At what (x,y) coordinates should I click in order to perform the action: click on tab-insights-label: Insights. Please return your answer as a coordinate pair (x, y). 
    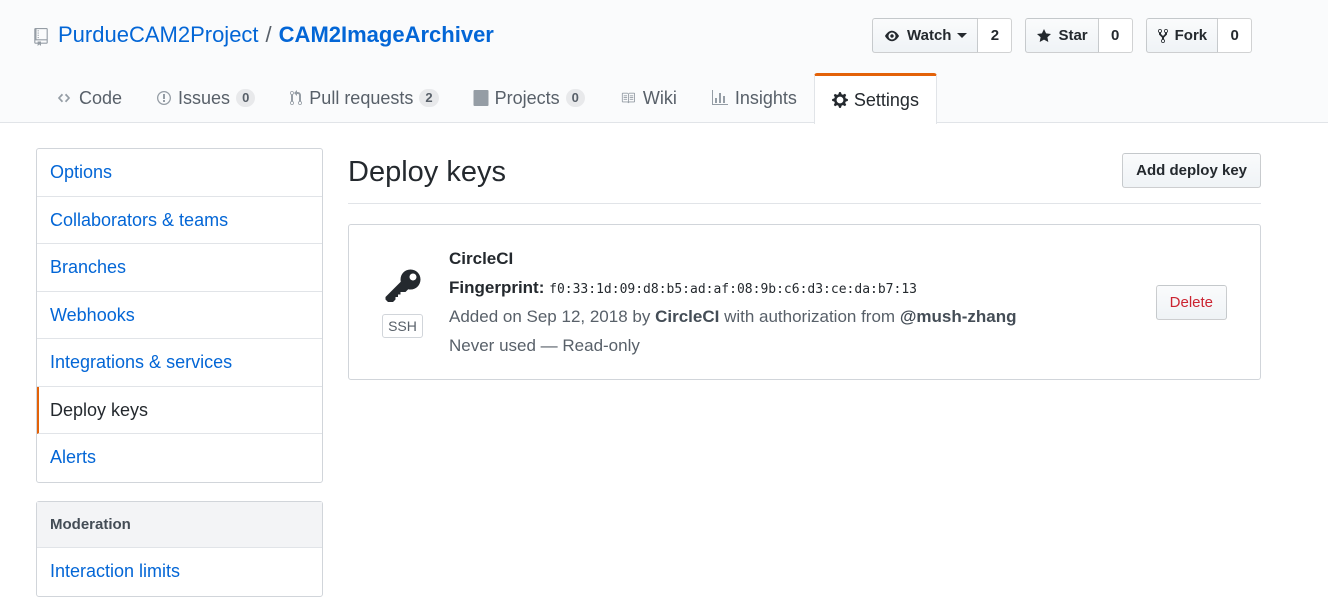
    Looking at the image, I should click on (765, 97).